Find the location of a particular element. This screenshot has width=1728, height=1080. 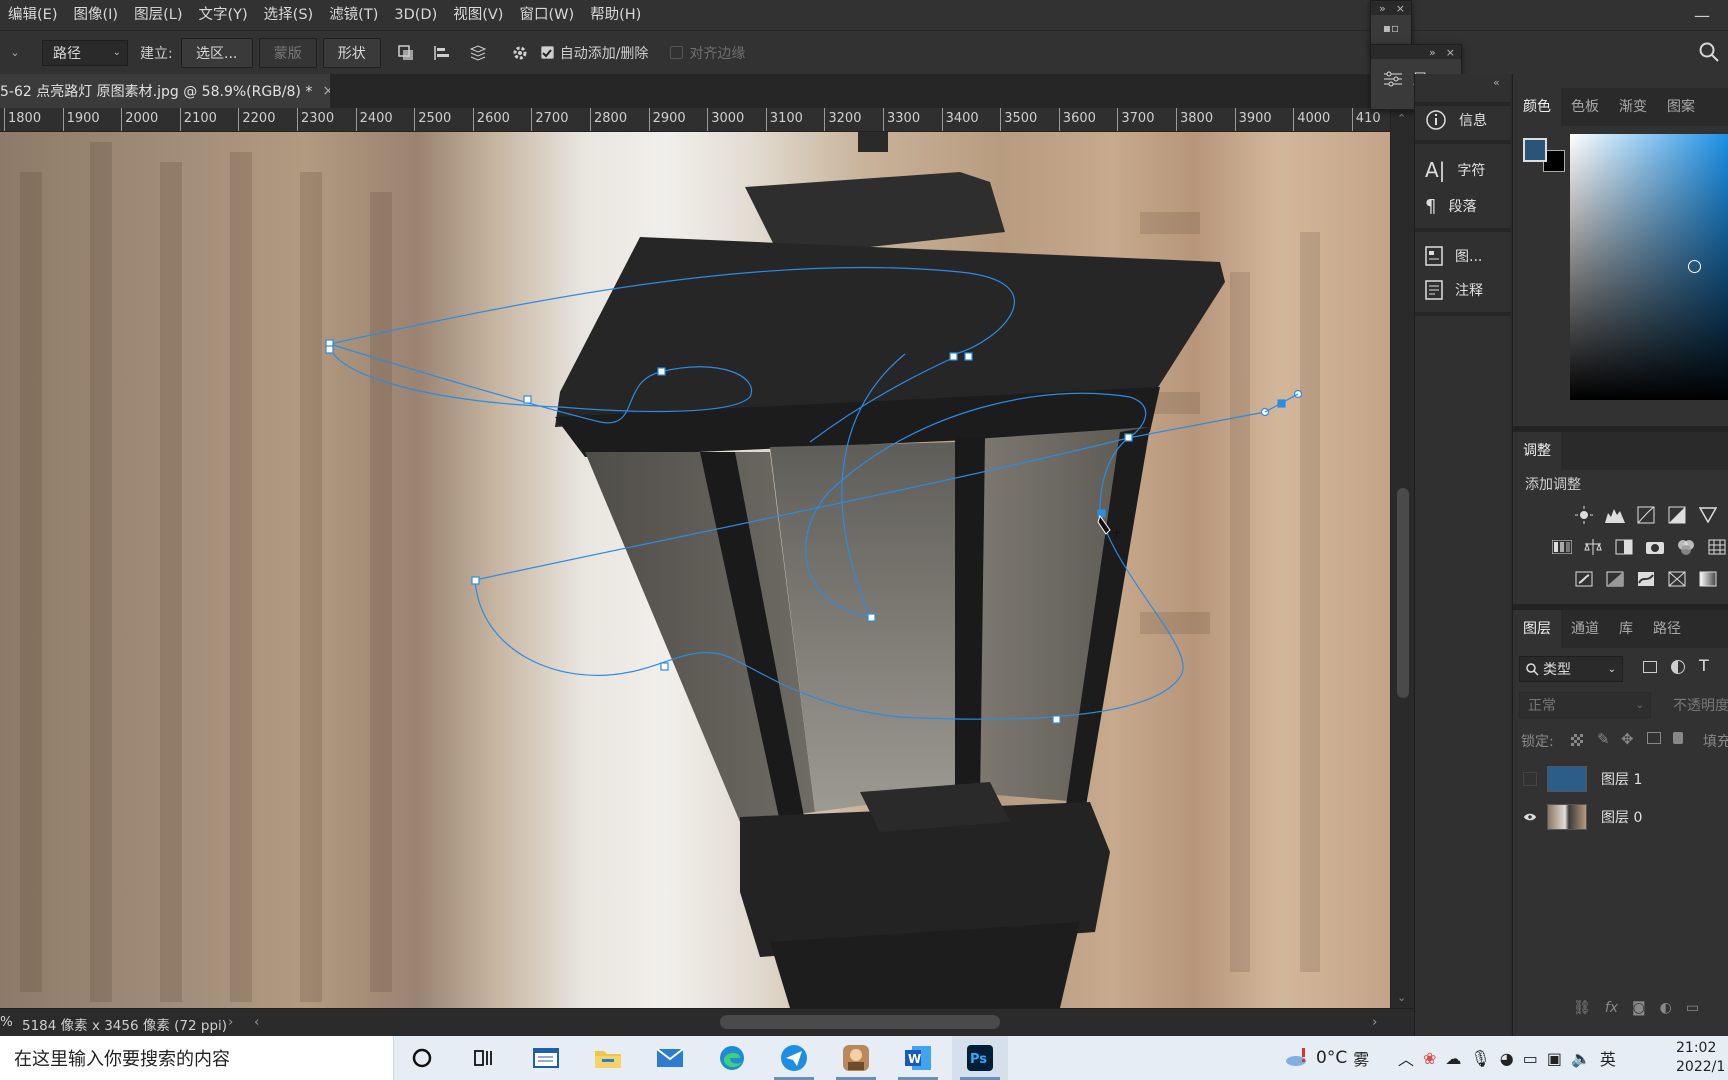

foreground-color-swatch is located at coordinates (1535, 150).